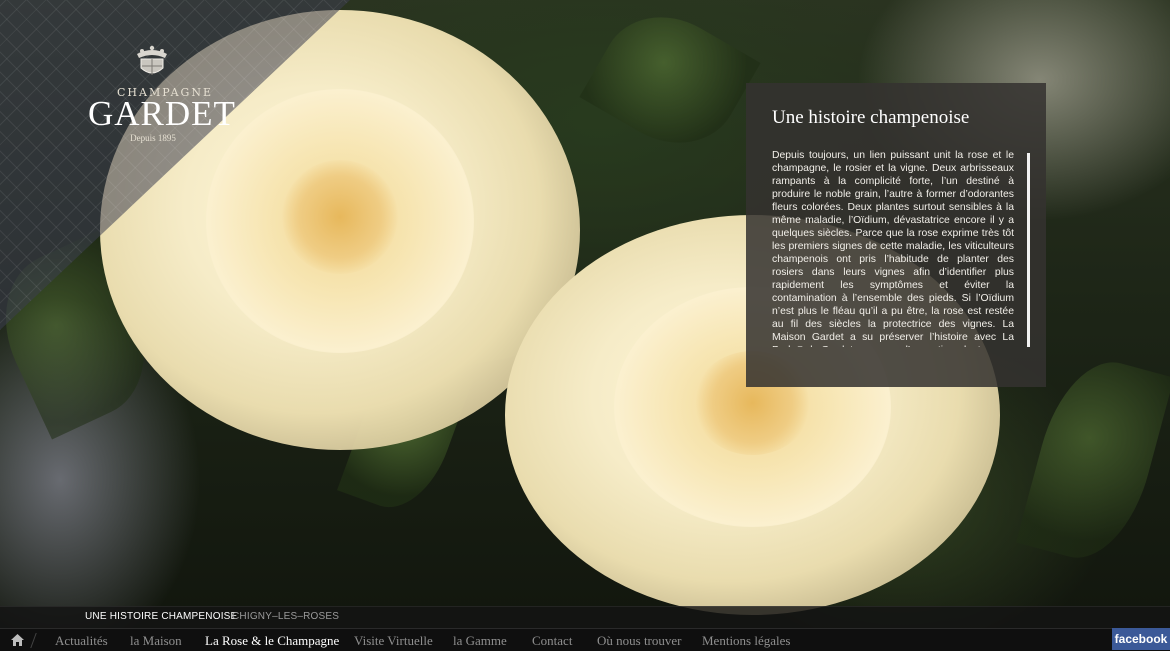  What do you see at coordinates (272, 641) in the screenshot?
I see `nav-item-rose-champagne: La Rose & le Champagne` at bounding box center [272, 641].